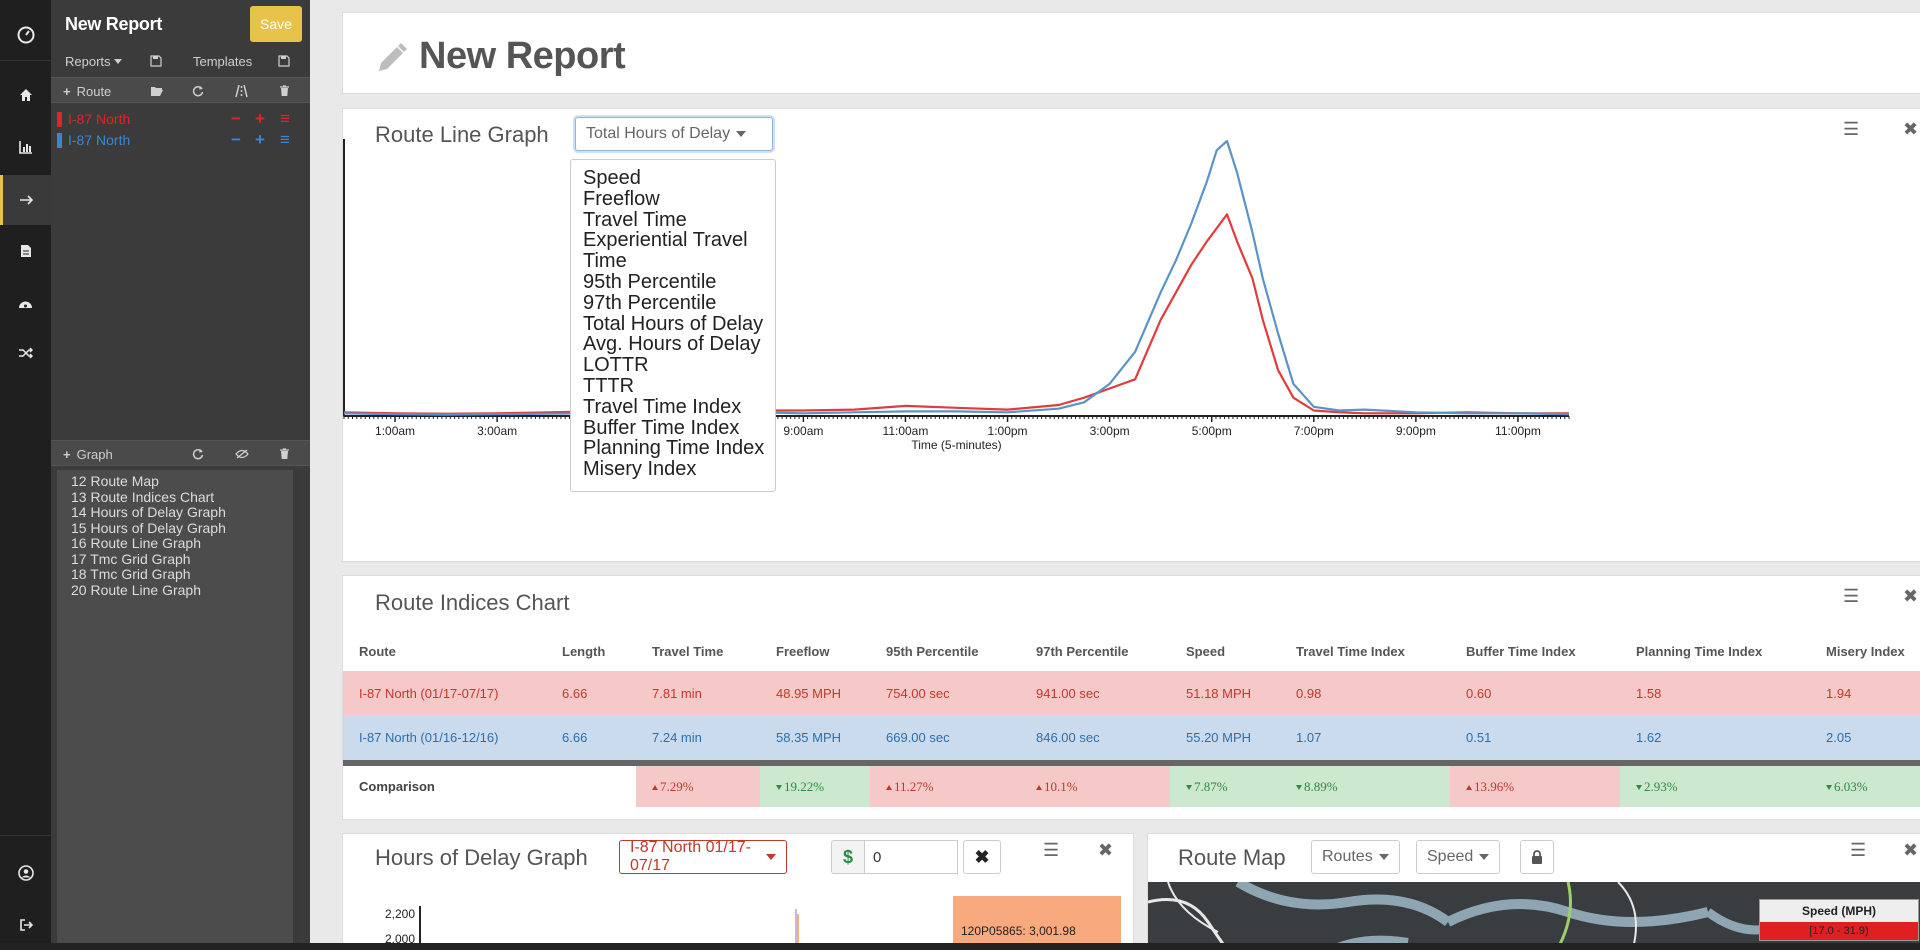 Image resolution: width=1920 pixels, height=950 pixels. I want to click on save-report-icon, so click(156, 61).